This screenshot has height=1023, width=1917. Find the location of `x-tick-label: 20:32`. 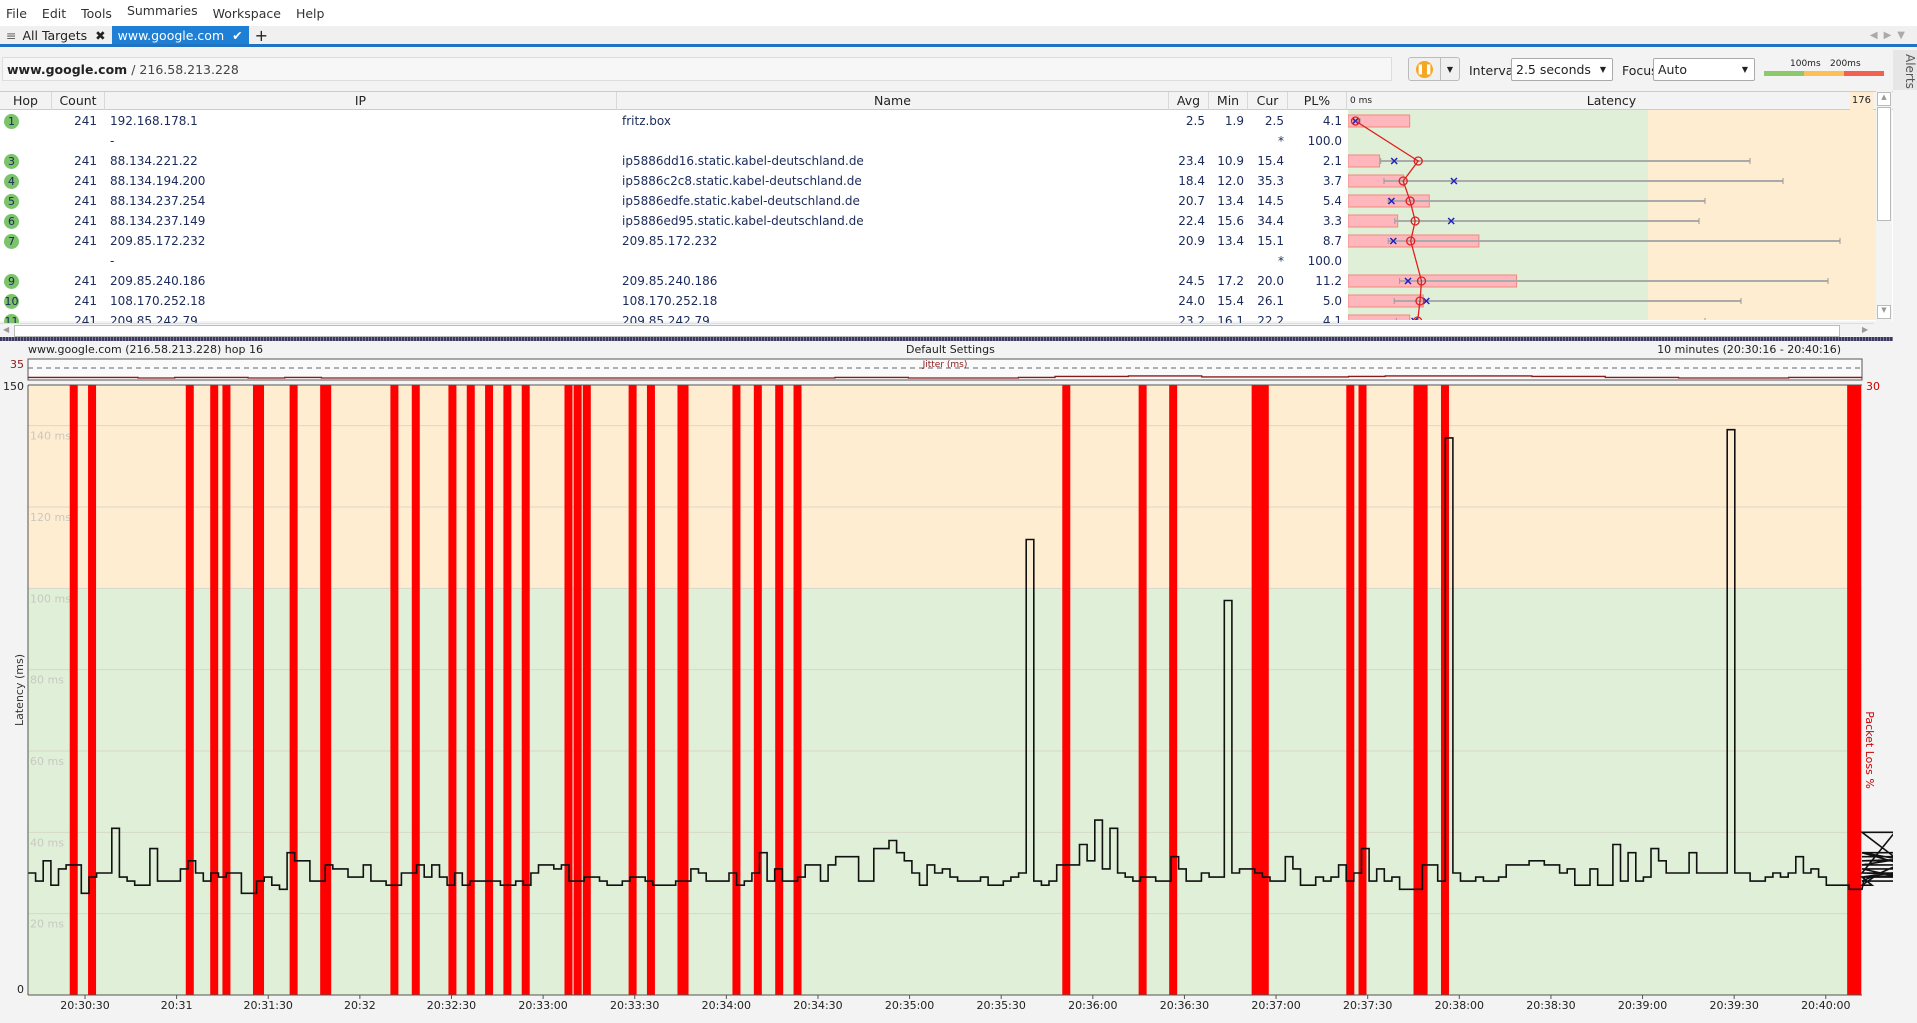

x-tick-label: 20:32 is located at coordinates (360, 1005).